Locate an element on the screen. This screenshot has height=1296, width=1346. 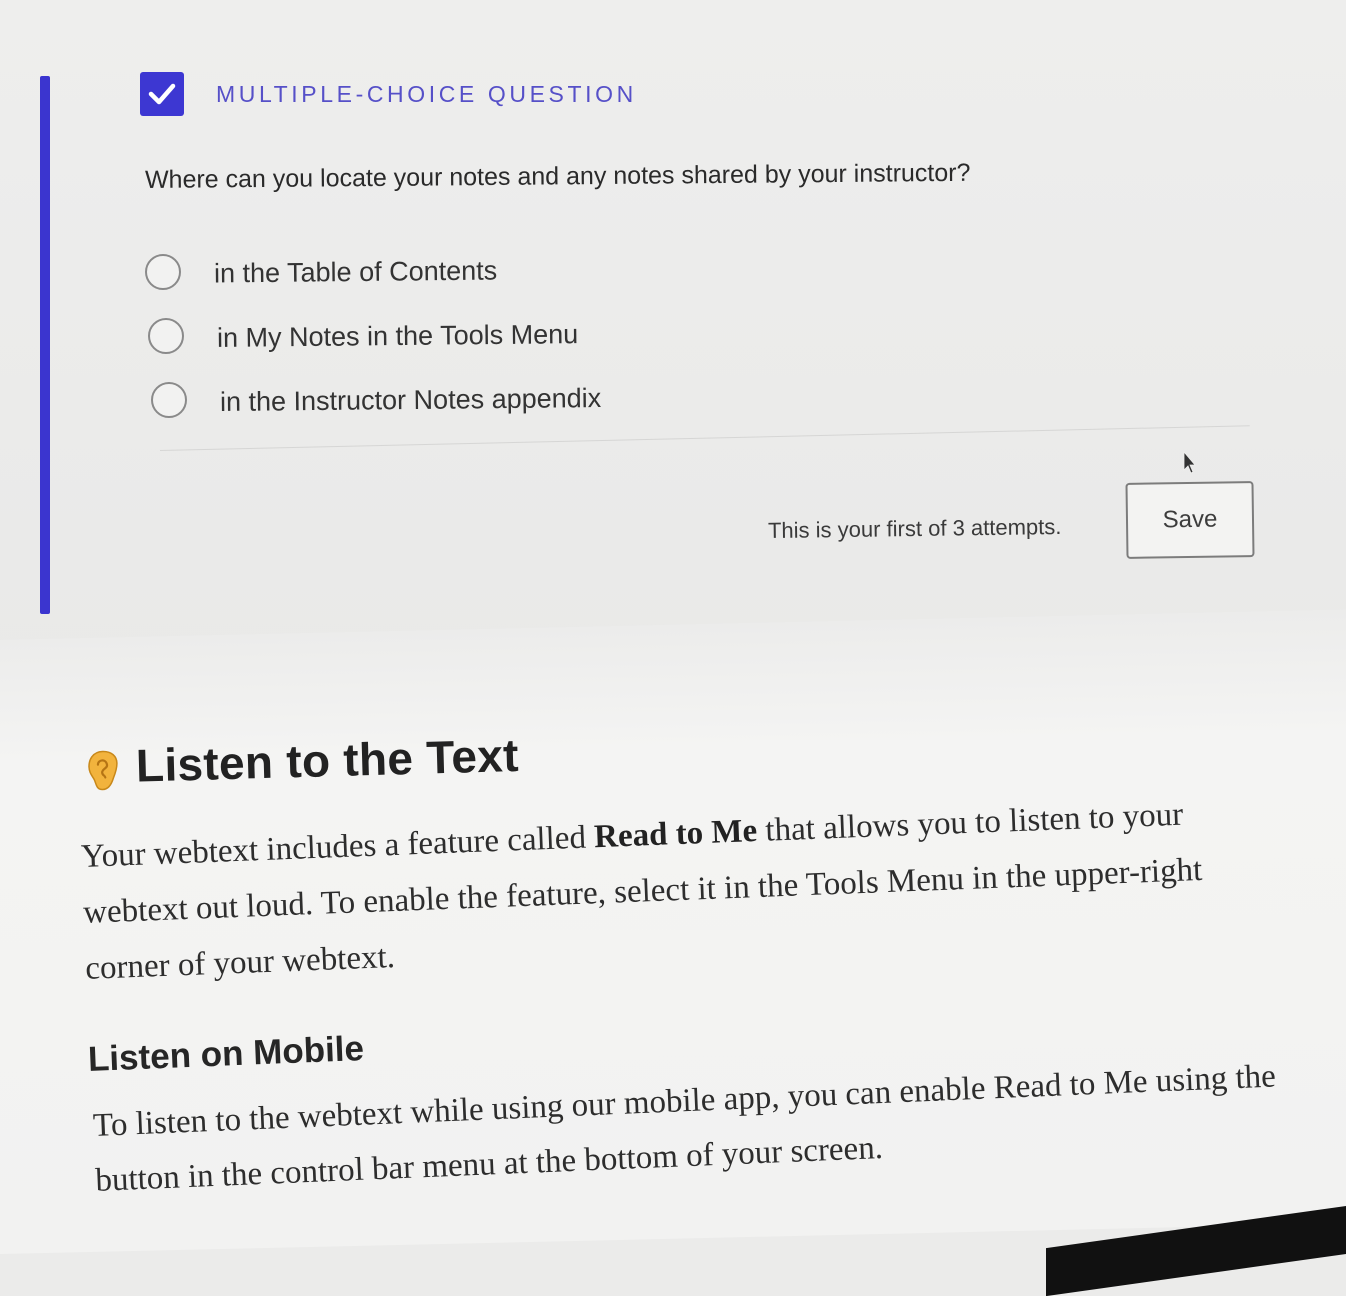
section-title: Listen to the Text is located at coordinates (327, 760).